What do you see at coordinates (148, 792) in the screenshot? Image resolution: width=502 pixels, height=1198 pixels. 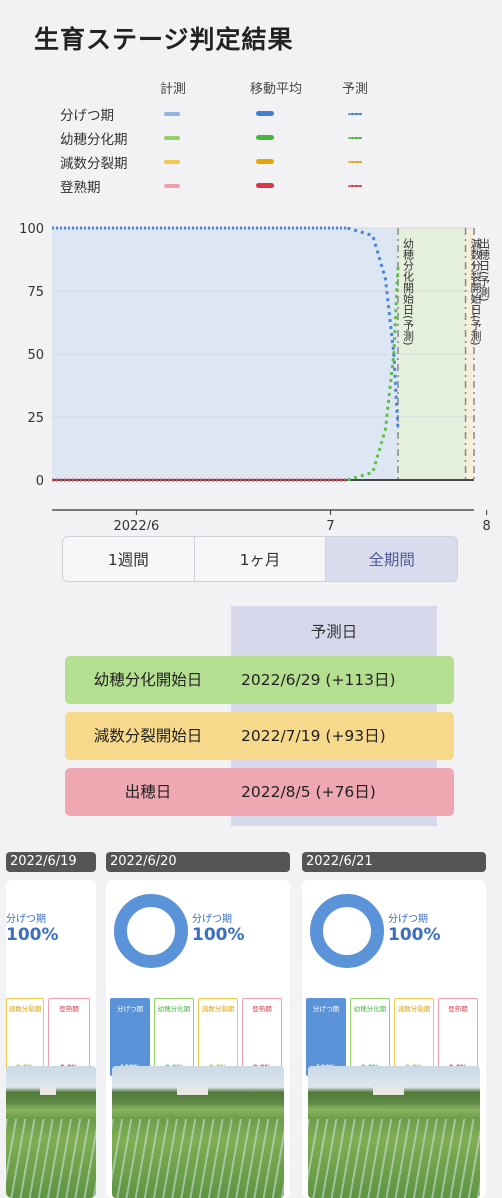 I see `prediction-row-name: 出穂日` at bounding box center [148, 792].